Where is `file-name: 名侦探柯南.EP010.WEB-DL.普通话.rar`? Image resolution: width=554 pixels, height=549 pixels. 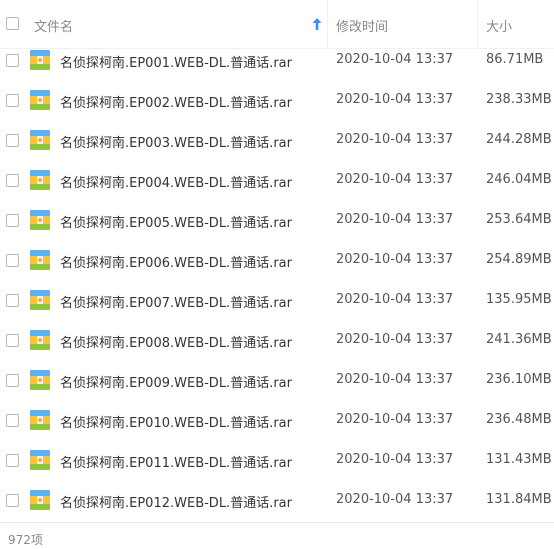
file-name: 名侦探柯南.EP010.WEB-DL.普通话.rar is located at coordinates (176, 421).